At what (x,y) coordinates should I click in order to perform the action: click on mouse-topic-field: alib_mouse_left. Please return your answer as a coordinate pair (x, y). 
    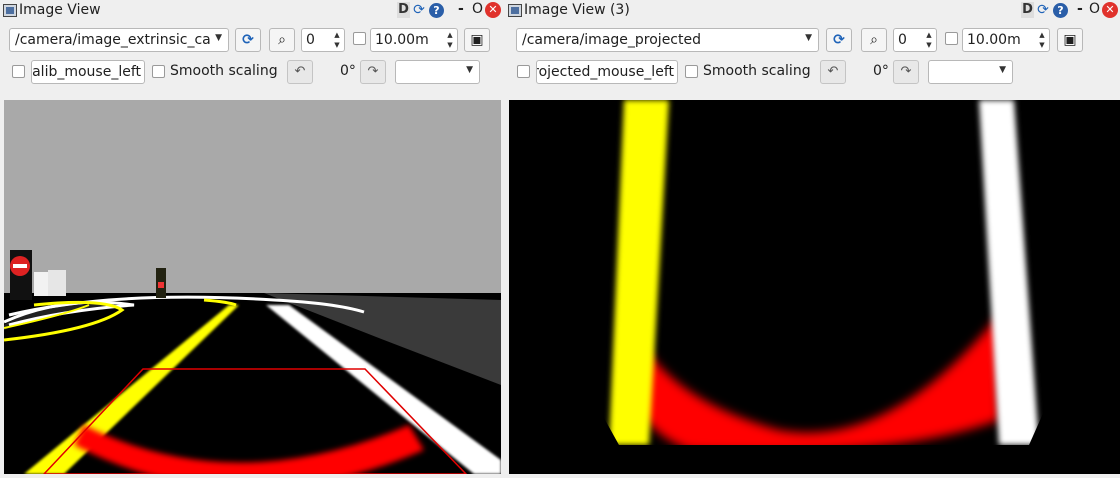
    Looking at the image, I should click on (88, 72).